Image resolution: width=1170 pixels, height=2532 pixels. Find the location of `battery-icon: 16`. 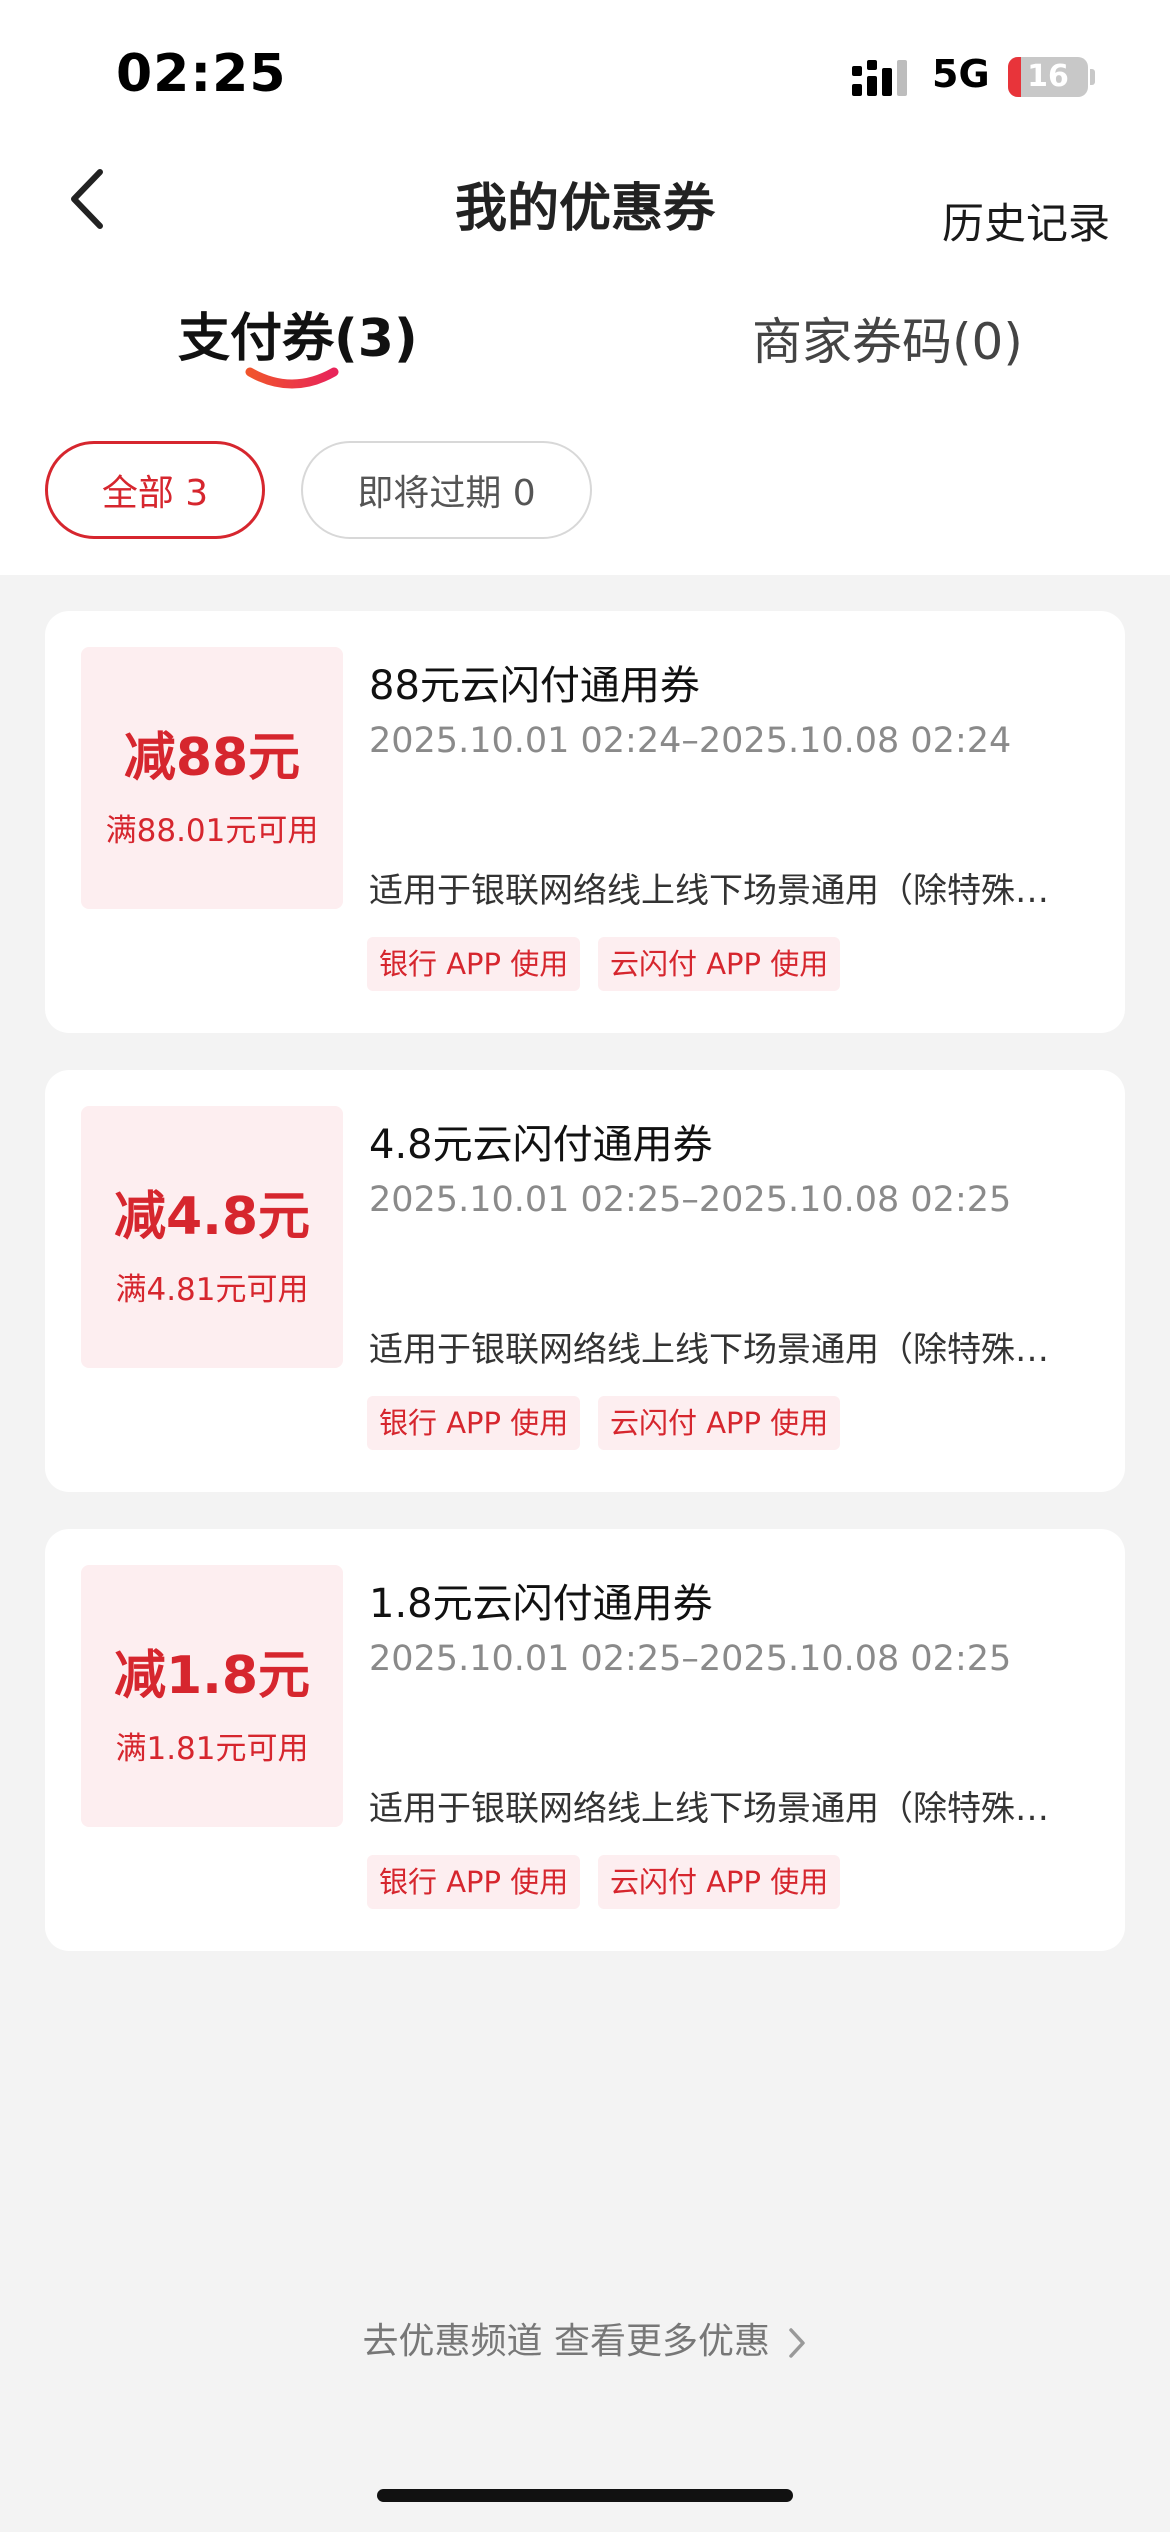

battery-icon: 16 is located at coordinates (1048, 77).